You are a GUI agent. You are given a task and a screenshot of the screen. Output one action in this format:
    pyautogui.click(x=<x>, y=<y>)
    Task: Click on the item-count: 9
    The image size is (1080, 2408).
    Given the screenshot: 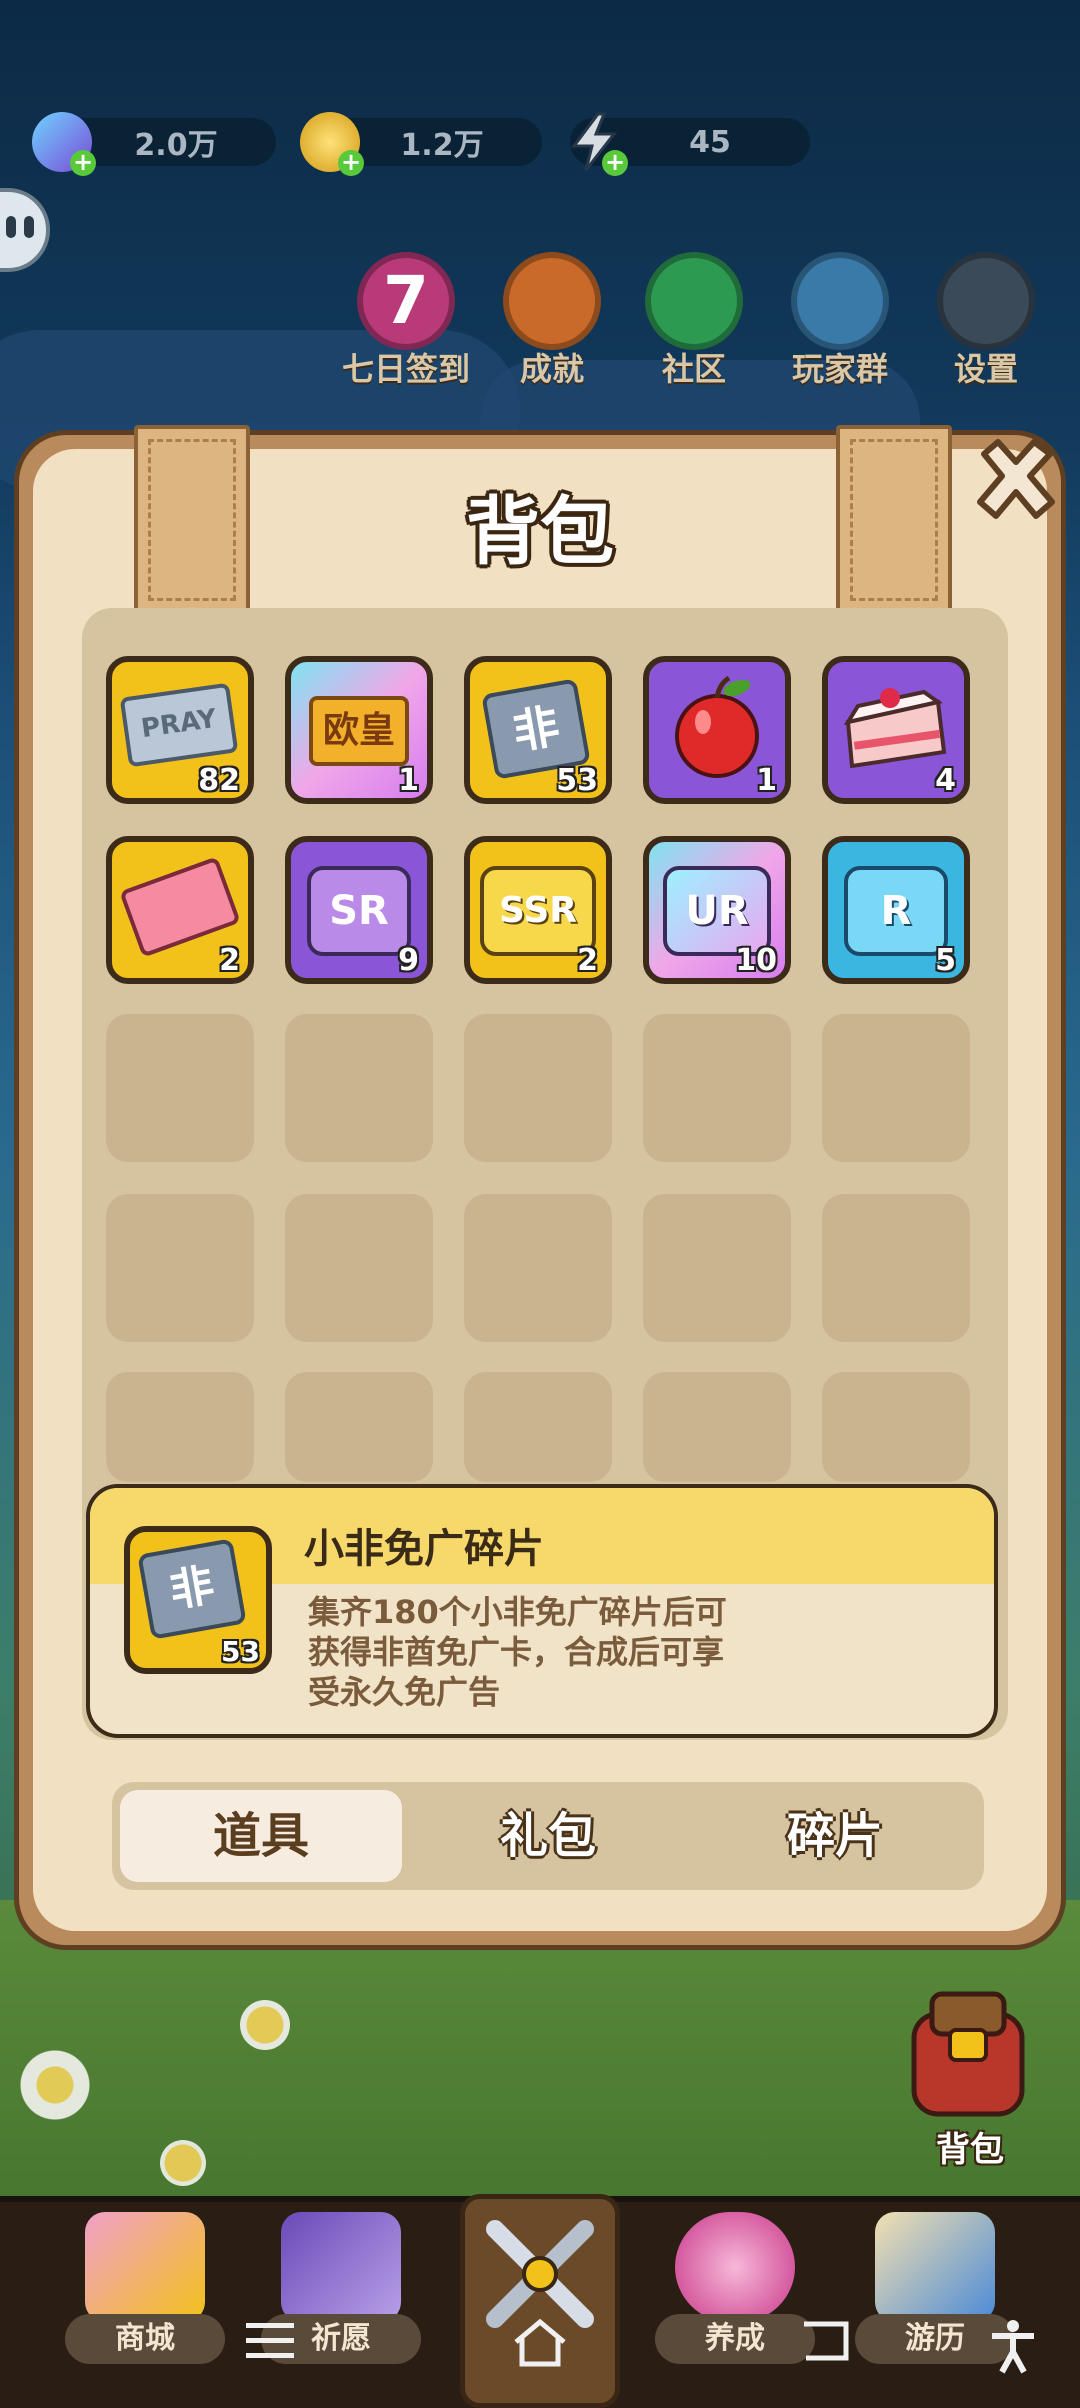 What is the action you would take?
    pyautogui.click(x=408, y=960)
    